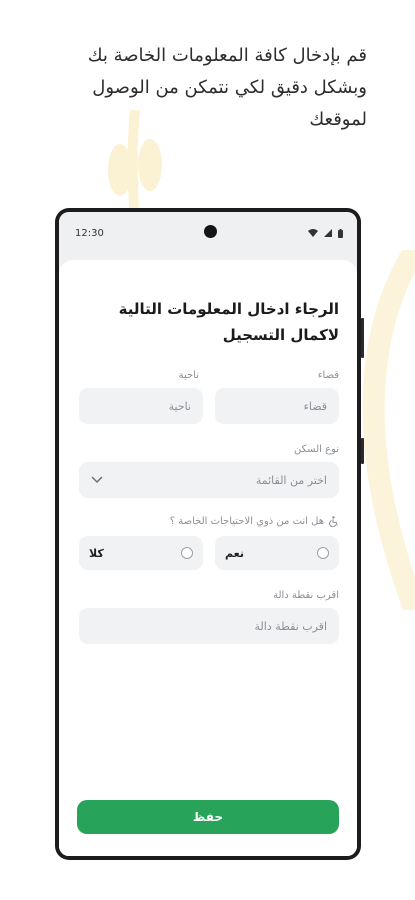 The width and height of the screenshot is (415, 900). What do you see at coordinates (246, 521) in the screenshot?
I see `special-needs-label: هل انت من ذوي الاحتياجات الخاصة ؟` at bounding box center [246, 521].